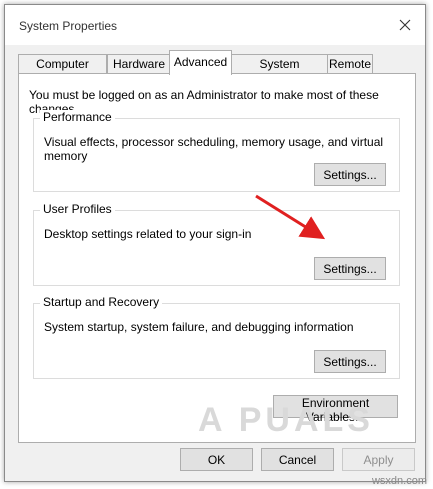 This screenshot has height=489, width=433. I want to click on performance-group-title: Performance, so click(77, 117).